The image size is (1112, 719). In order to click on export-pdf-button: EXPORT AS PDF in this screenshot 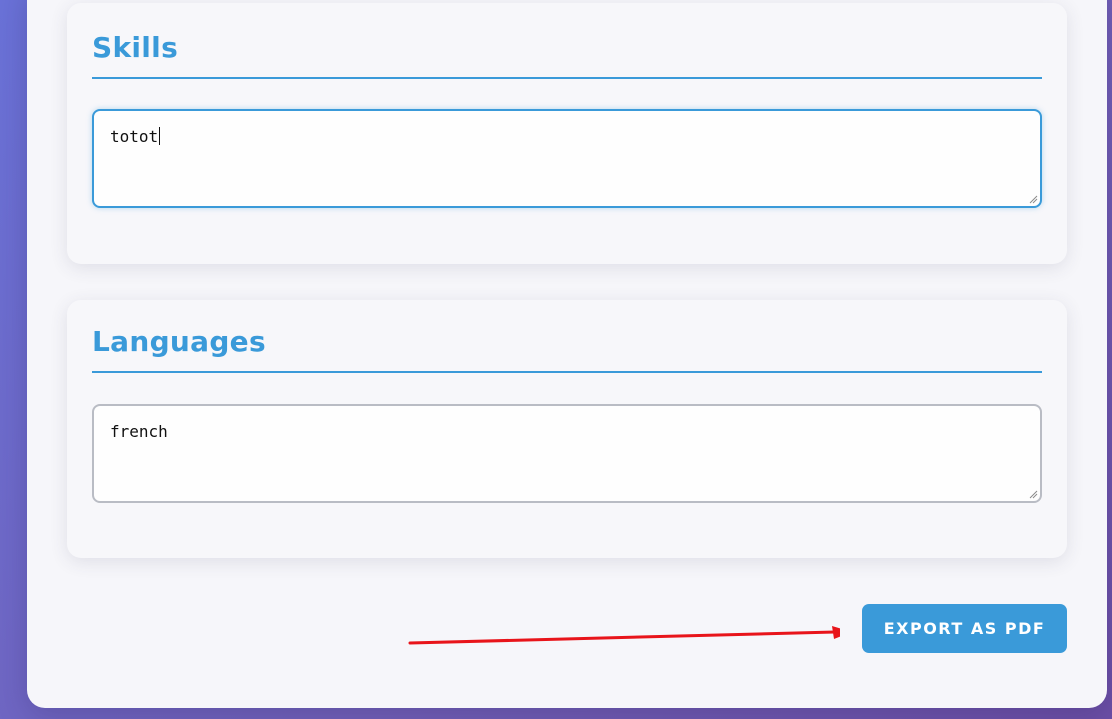, I will do `click(964, 628)`.